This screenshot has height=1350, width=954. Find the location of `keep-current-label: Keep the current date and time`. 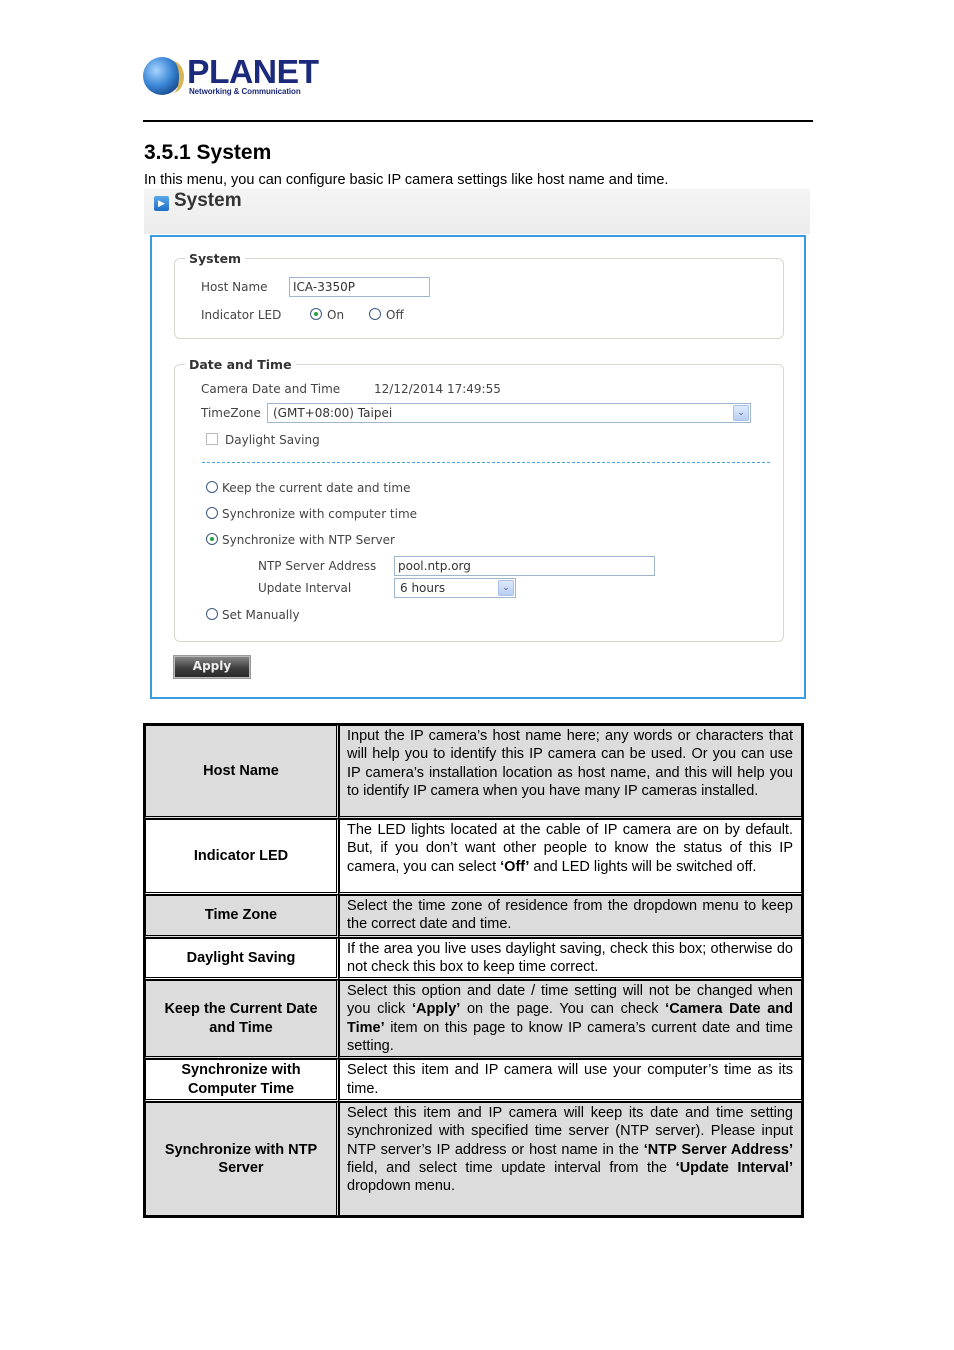

keep-current-label: Keep the current date and time is located at coordinates (316, 488).